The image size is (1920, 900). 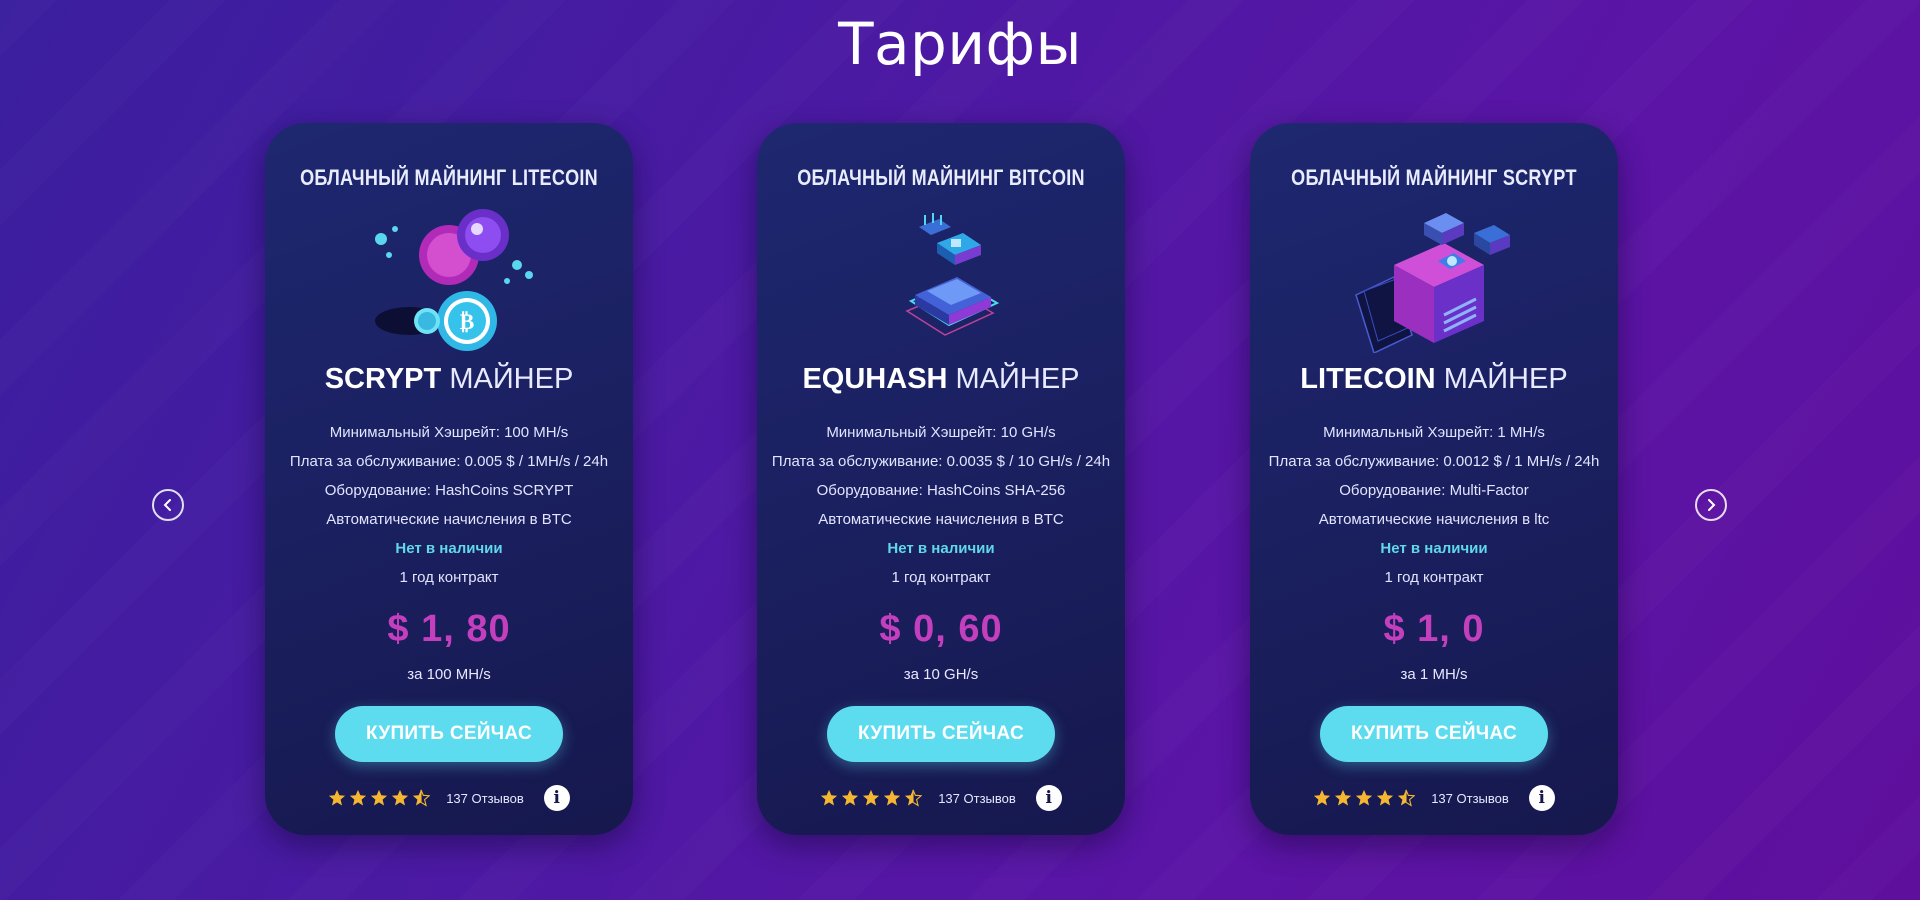 I want to click on spec-hashrate: Минимальный Хэшрейт: 1 MH/s, so click(x=1434, y=432).